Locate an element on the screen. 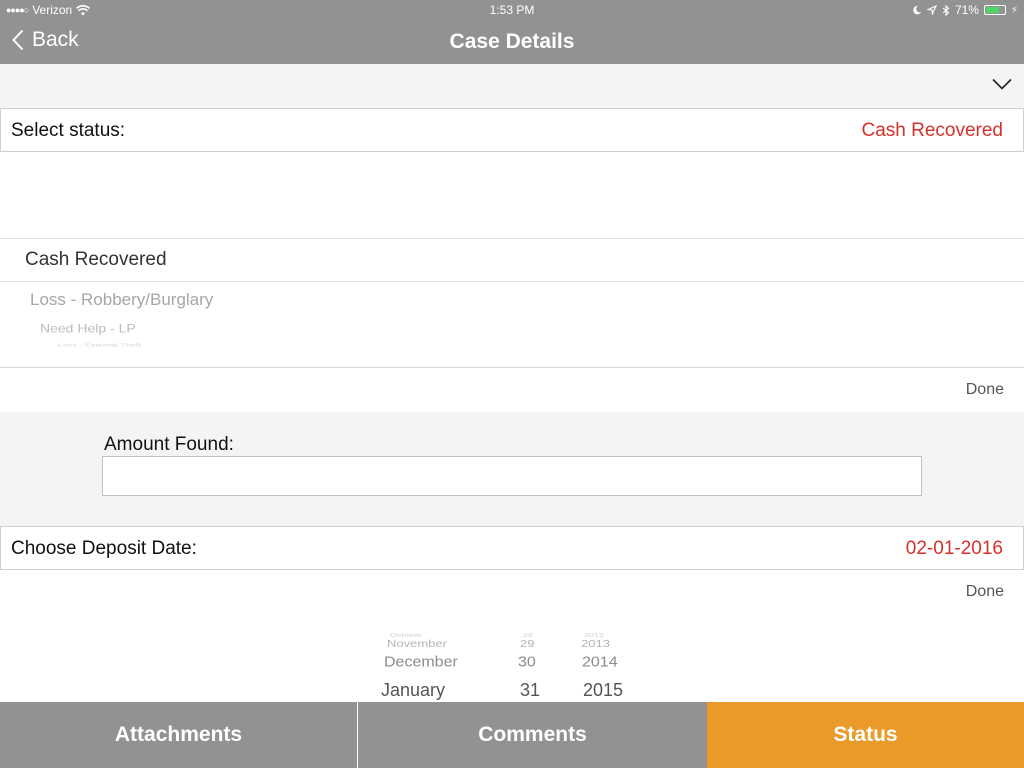  navigation-bar: Back Case Details is located at coordinates (512, 42).